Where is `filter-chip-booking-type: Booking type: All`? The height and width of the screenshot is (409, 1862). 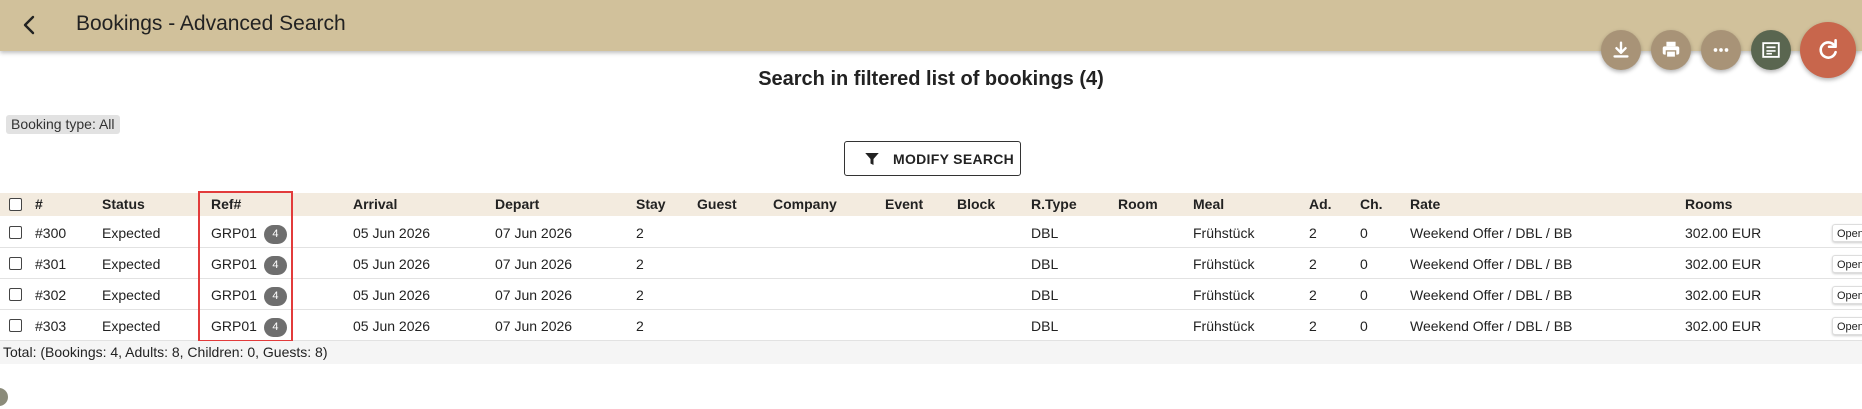 filter-chip-booking-type: Booking type: All is located at coordinates (63, 124).